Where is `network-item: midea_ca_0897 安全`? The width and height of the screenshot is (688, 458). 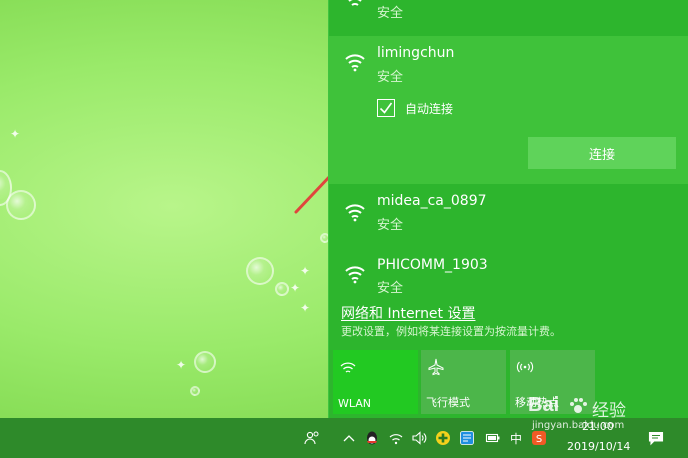
network-item: midea_ca_0897 安全 is located at coordinates (508, 215).